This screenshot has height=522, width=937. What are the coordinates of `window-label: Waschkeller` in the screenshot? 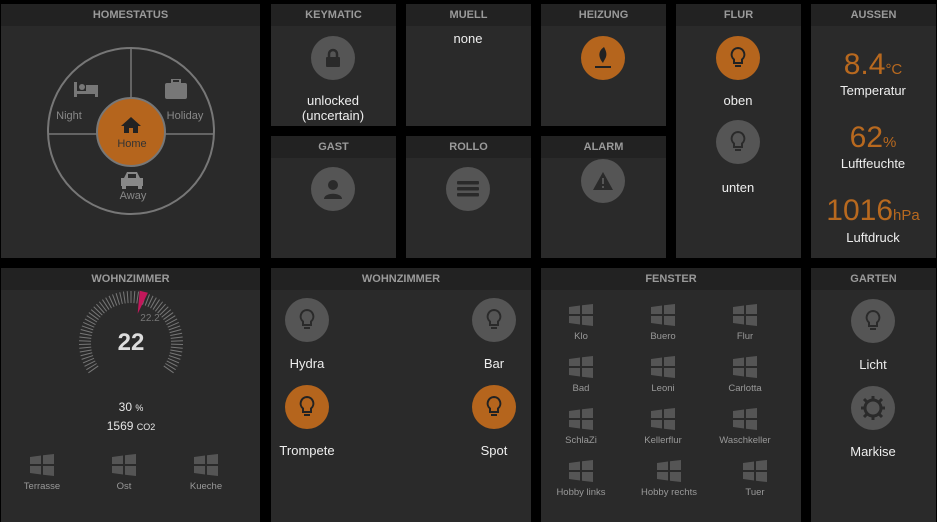 It's located at (745, 440).